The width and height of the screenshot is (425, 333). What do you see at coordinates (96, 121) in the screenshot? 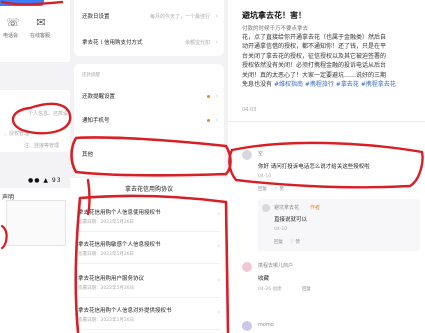
I see `row-label: 通知手机号` at bounding box center [96, 121].